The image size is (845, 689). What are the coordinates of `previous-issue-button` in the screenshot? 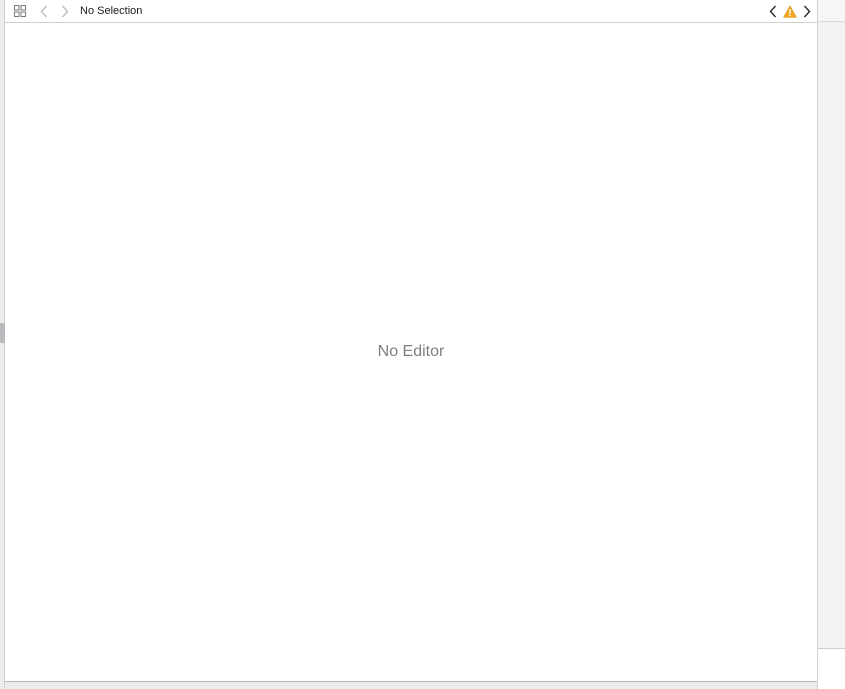 It's located at (773, 11).